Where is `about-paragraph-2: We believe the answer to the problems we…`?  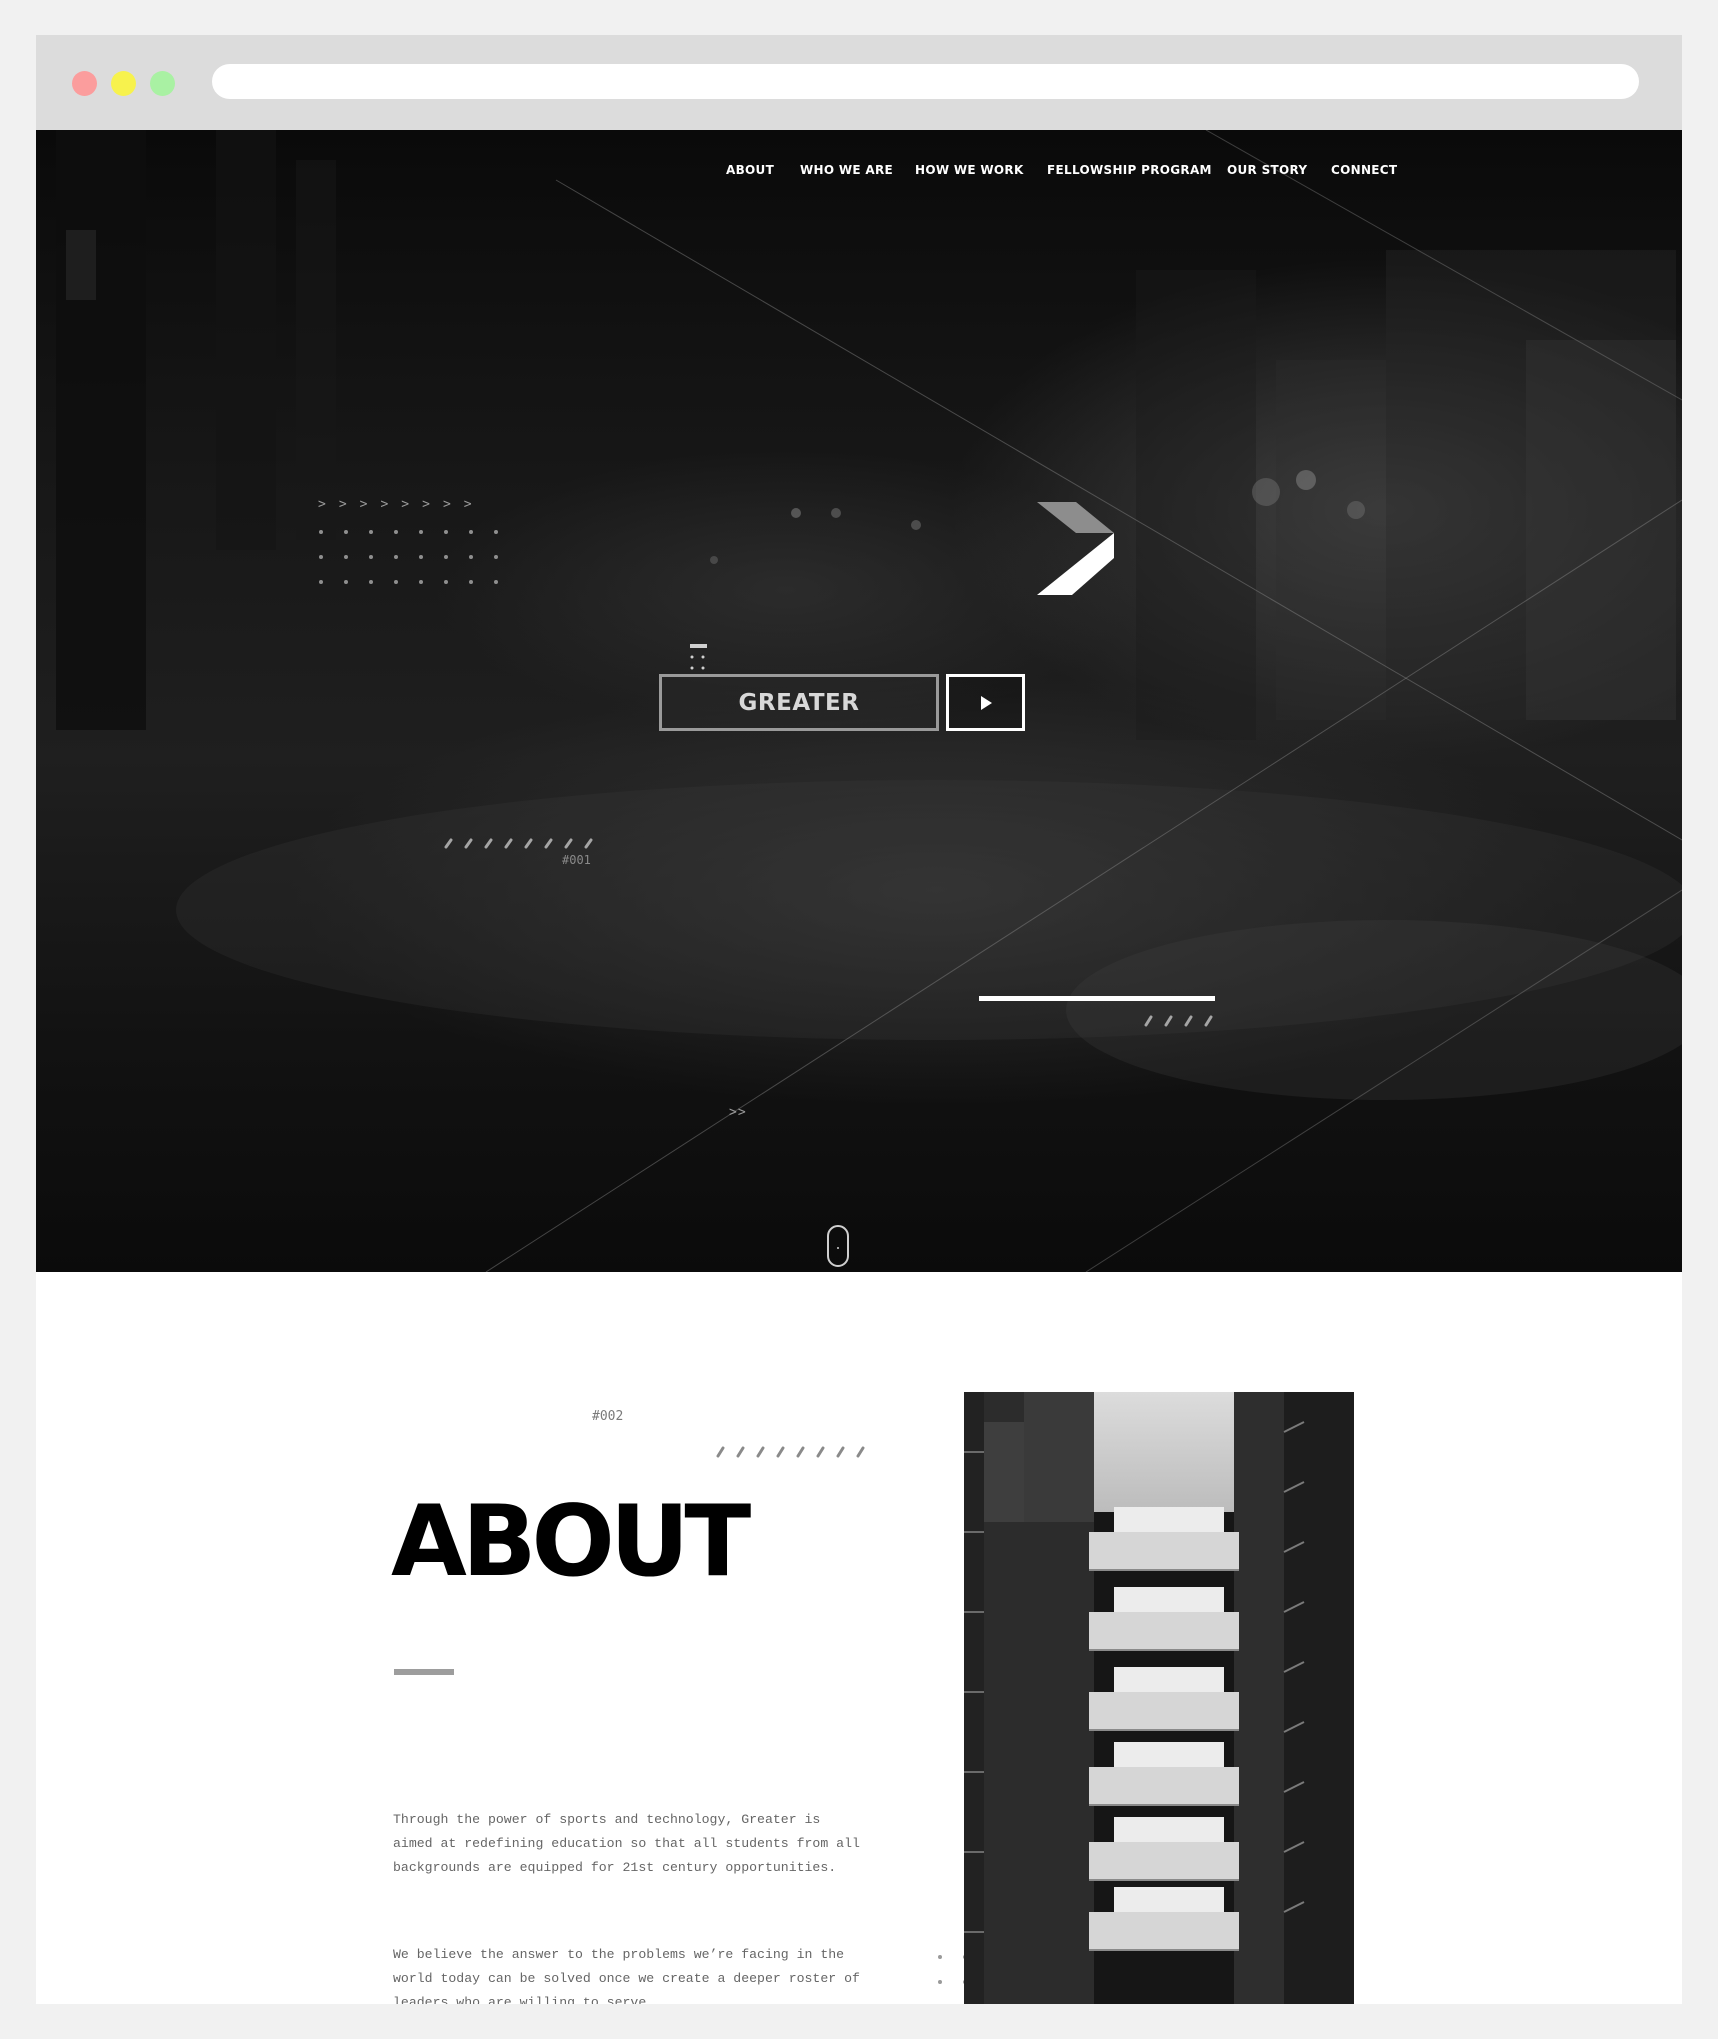 about-paragraph-2: We believe the answer to the problems we… is located at coordinates (626, 1975).